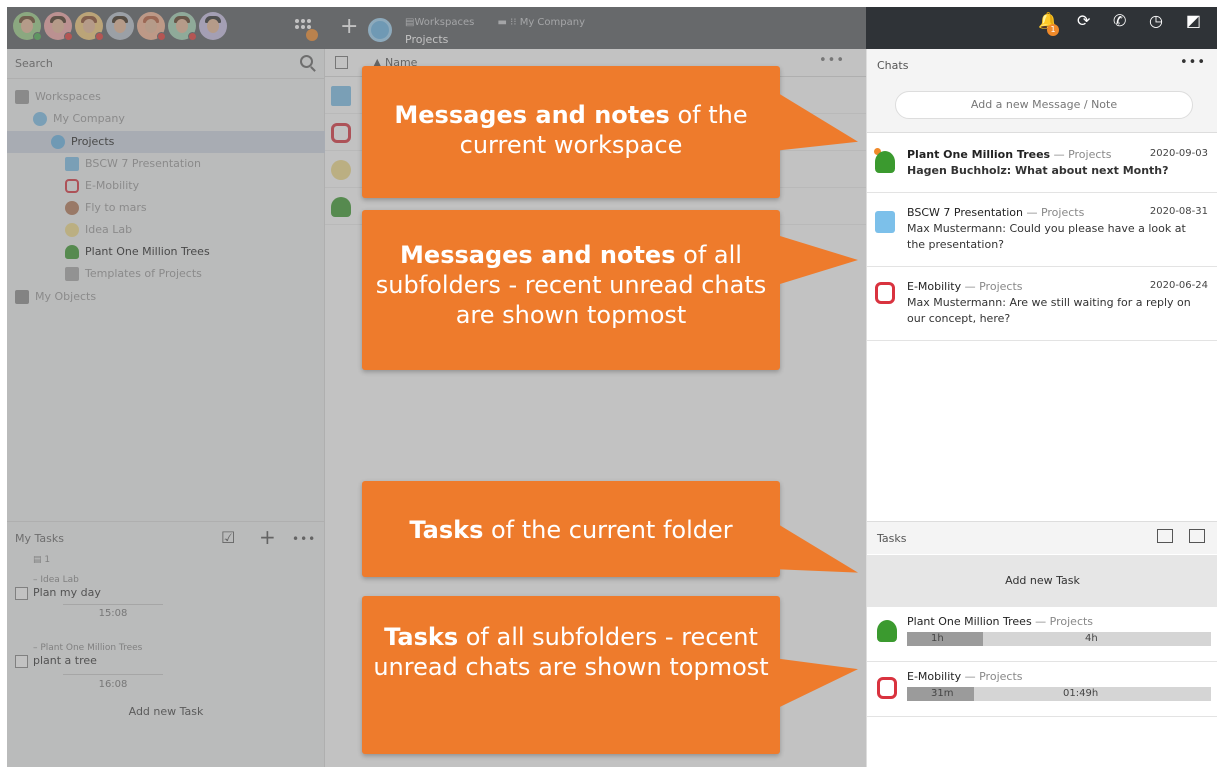 This screenshot has width=1217, height=767. I want to click on logo-icon: ◩, so click(1193, 21).